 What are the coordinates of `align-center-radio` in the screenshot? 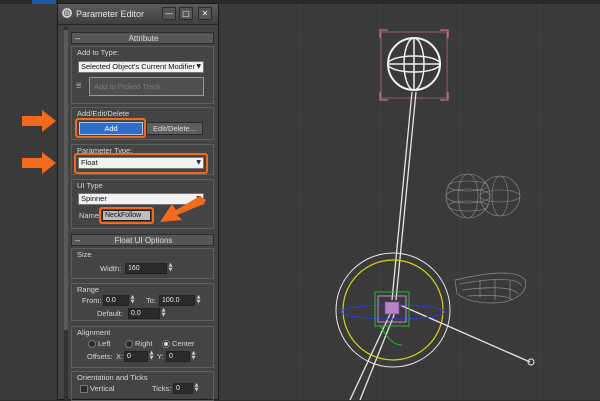 It's located at (166, 344).